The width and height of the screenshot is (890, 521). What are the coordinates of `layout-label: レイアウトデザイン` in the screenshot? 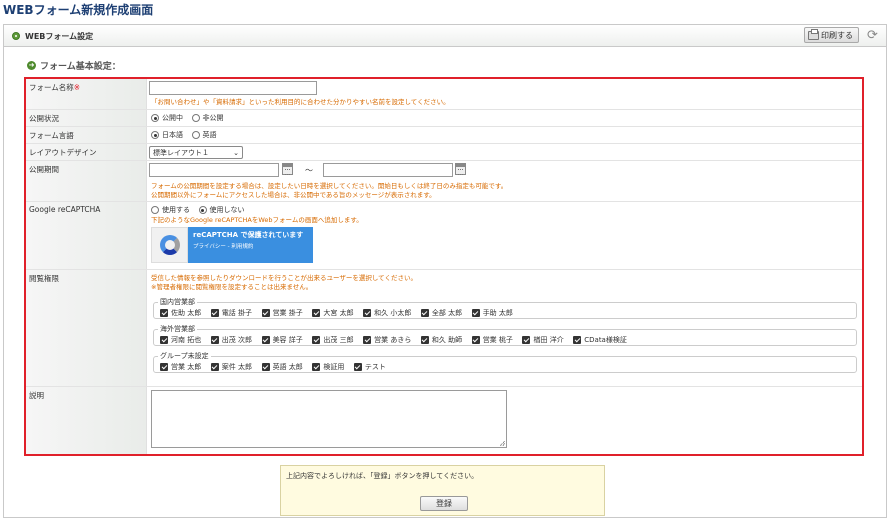 It's located at (86, 152).